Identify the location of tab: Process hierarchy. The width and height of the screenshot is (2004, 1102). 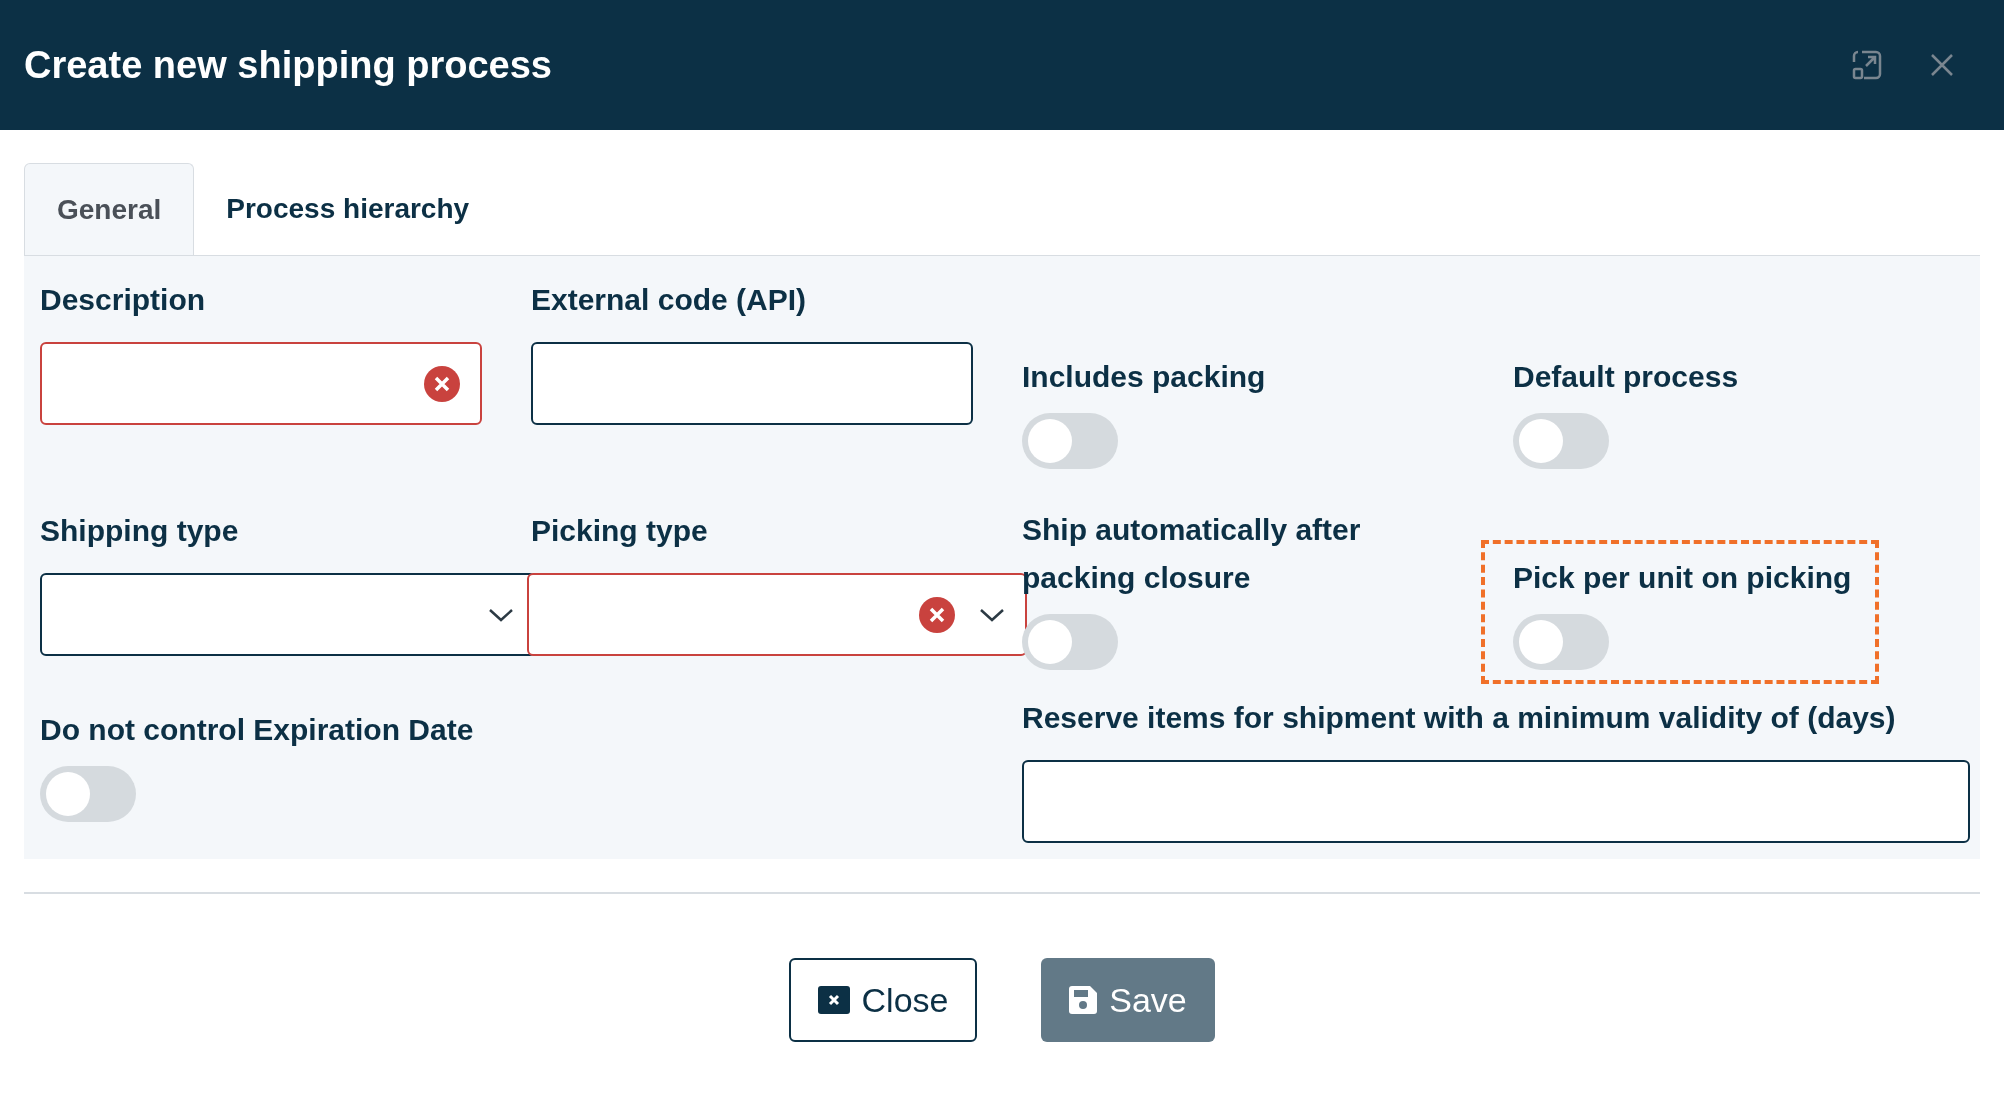
(348, 209).